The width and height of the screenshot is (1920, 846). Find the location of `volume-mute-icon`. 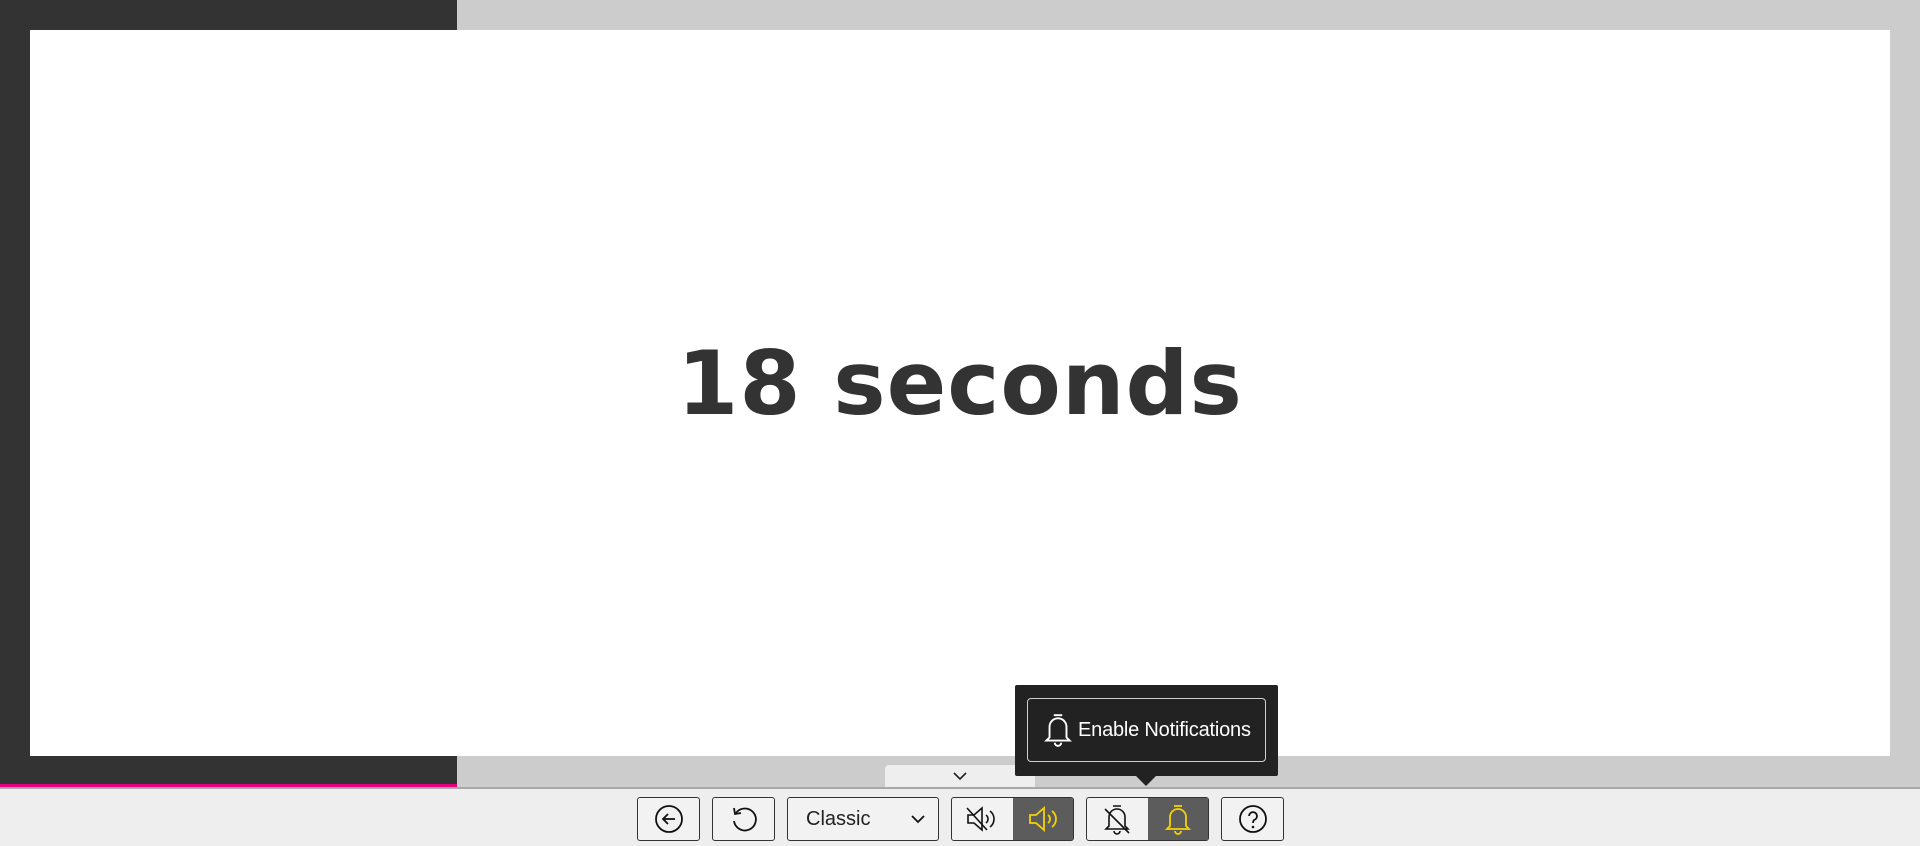

volume-mute-icon is located at coordinates (981, 819).